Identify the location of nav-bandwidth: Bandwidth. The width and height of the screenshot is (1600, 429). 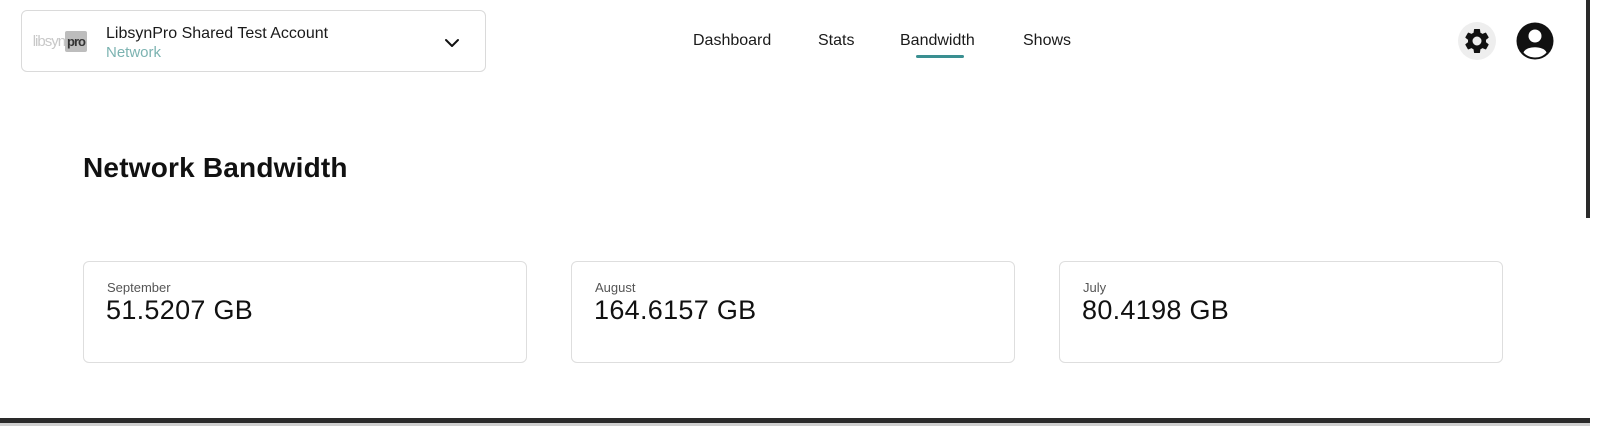
(937, 41).